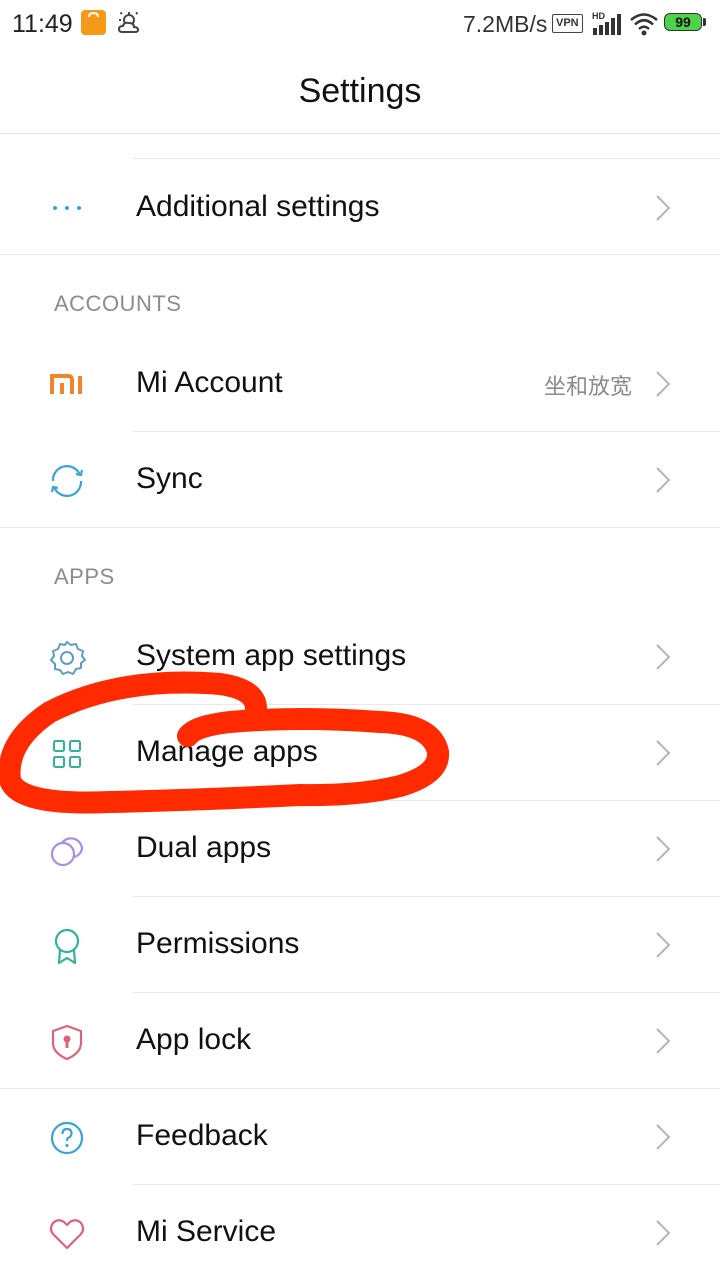 The height and width of the screenshot is (1280, 720). I want to click on item-label: App lock, so click(194, 1039).